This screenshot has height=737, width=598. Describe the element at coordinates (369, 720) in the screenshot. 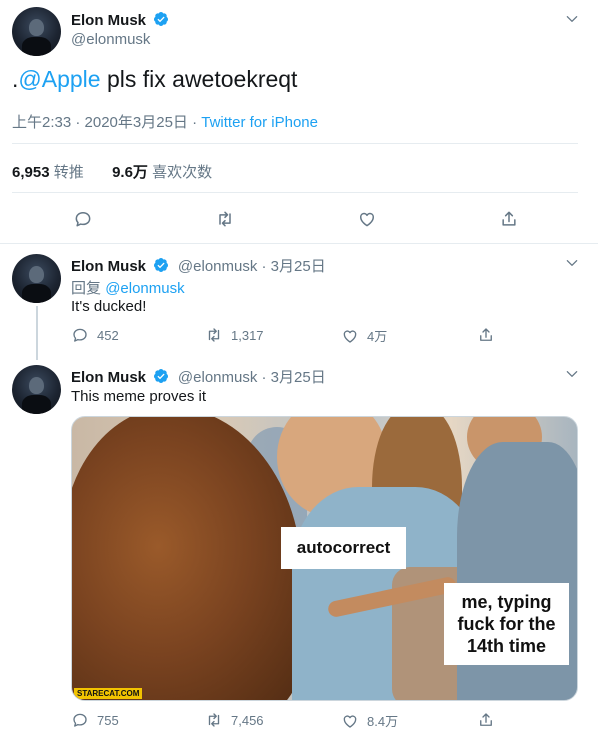

I see `like-action: 8.4万` at that location.